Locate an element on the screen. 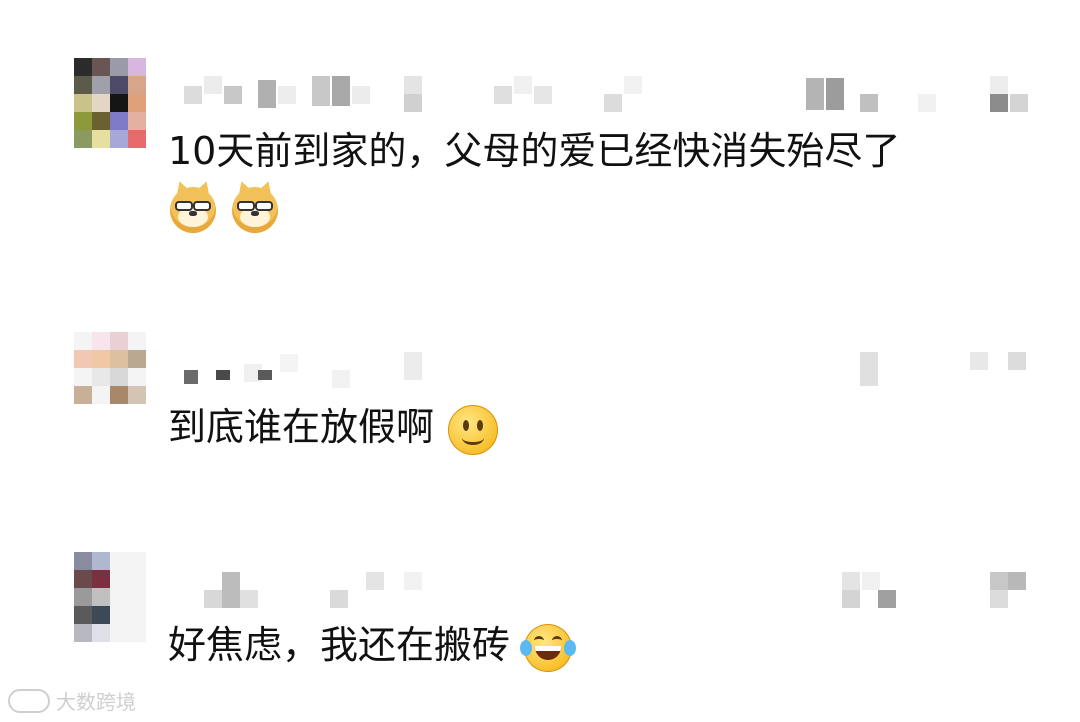  watermark-logo-icon is located at coordinates (29, 700).